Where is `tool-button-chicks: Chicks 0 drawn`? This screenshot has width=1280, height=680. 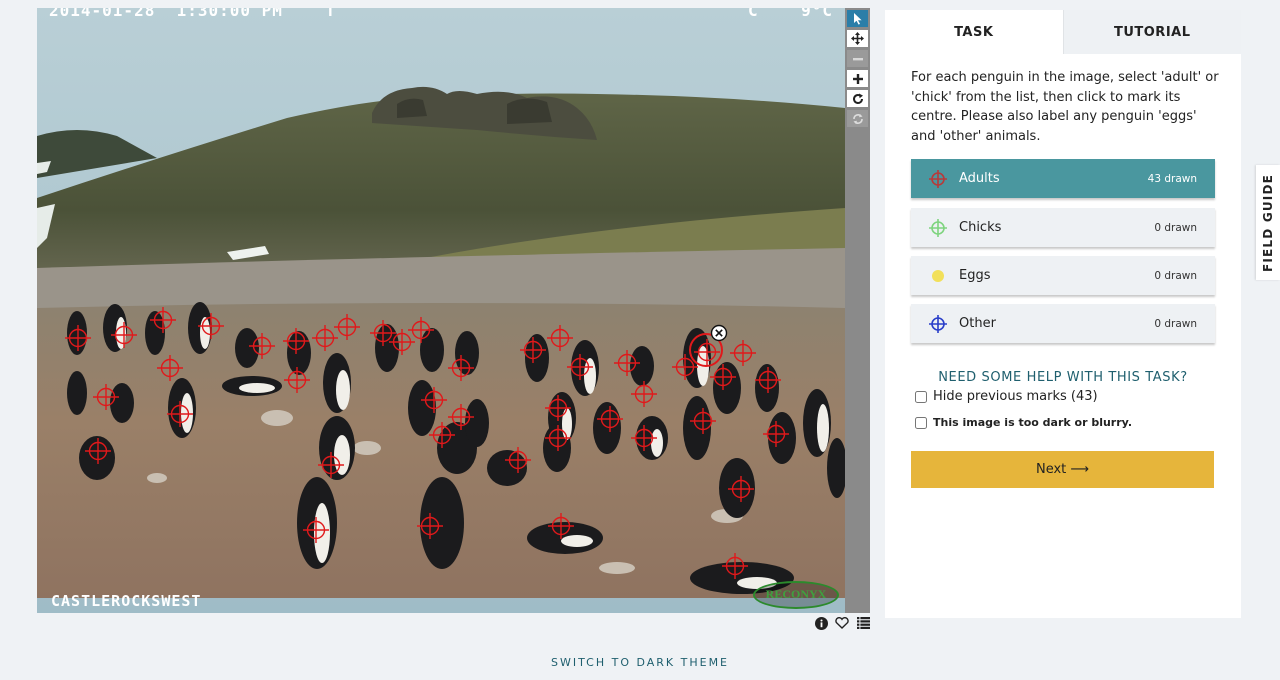 tool-button-chicks: Chicks 0 drawn is located at coordinates (1063, 227).